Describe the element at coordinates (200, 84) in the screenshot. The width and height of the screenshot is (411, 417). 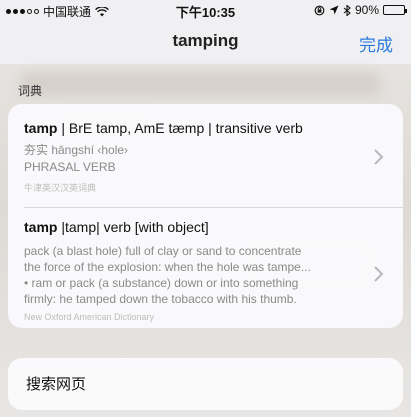
I see `blur-shape` at that location.